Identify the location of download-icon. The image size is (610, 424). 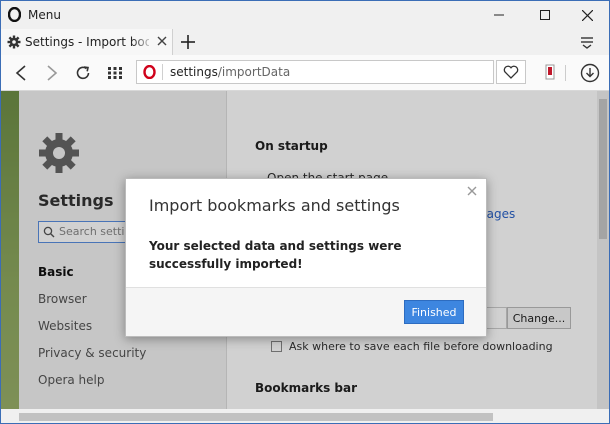
(590, 73).